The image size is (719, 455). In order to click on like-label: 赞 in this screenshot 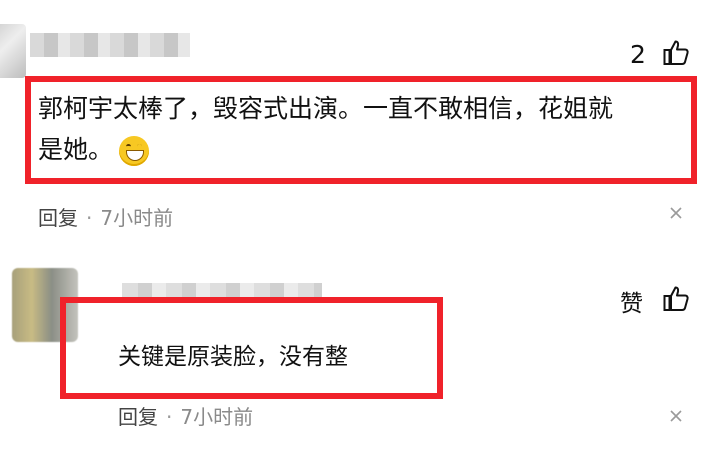, I will do `click(631, 304)`.